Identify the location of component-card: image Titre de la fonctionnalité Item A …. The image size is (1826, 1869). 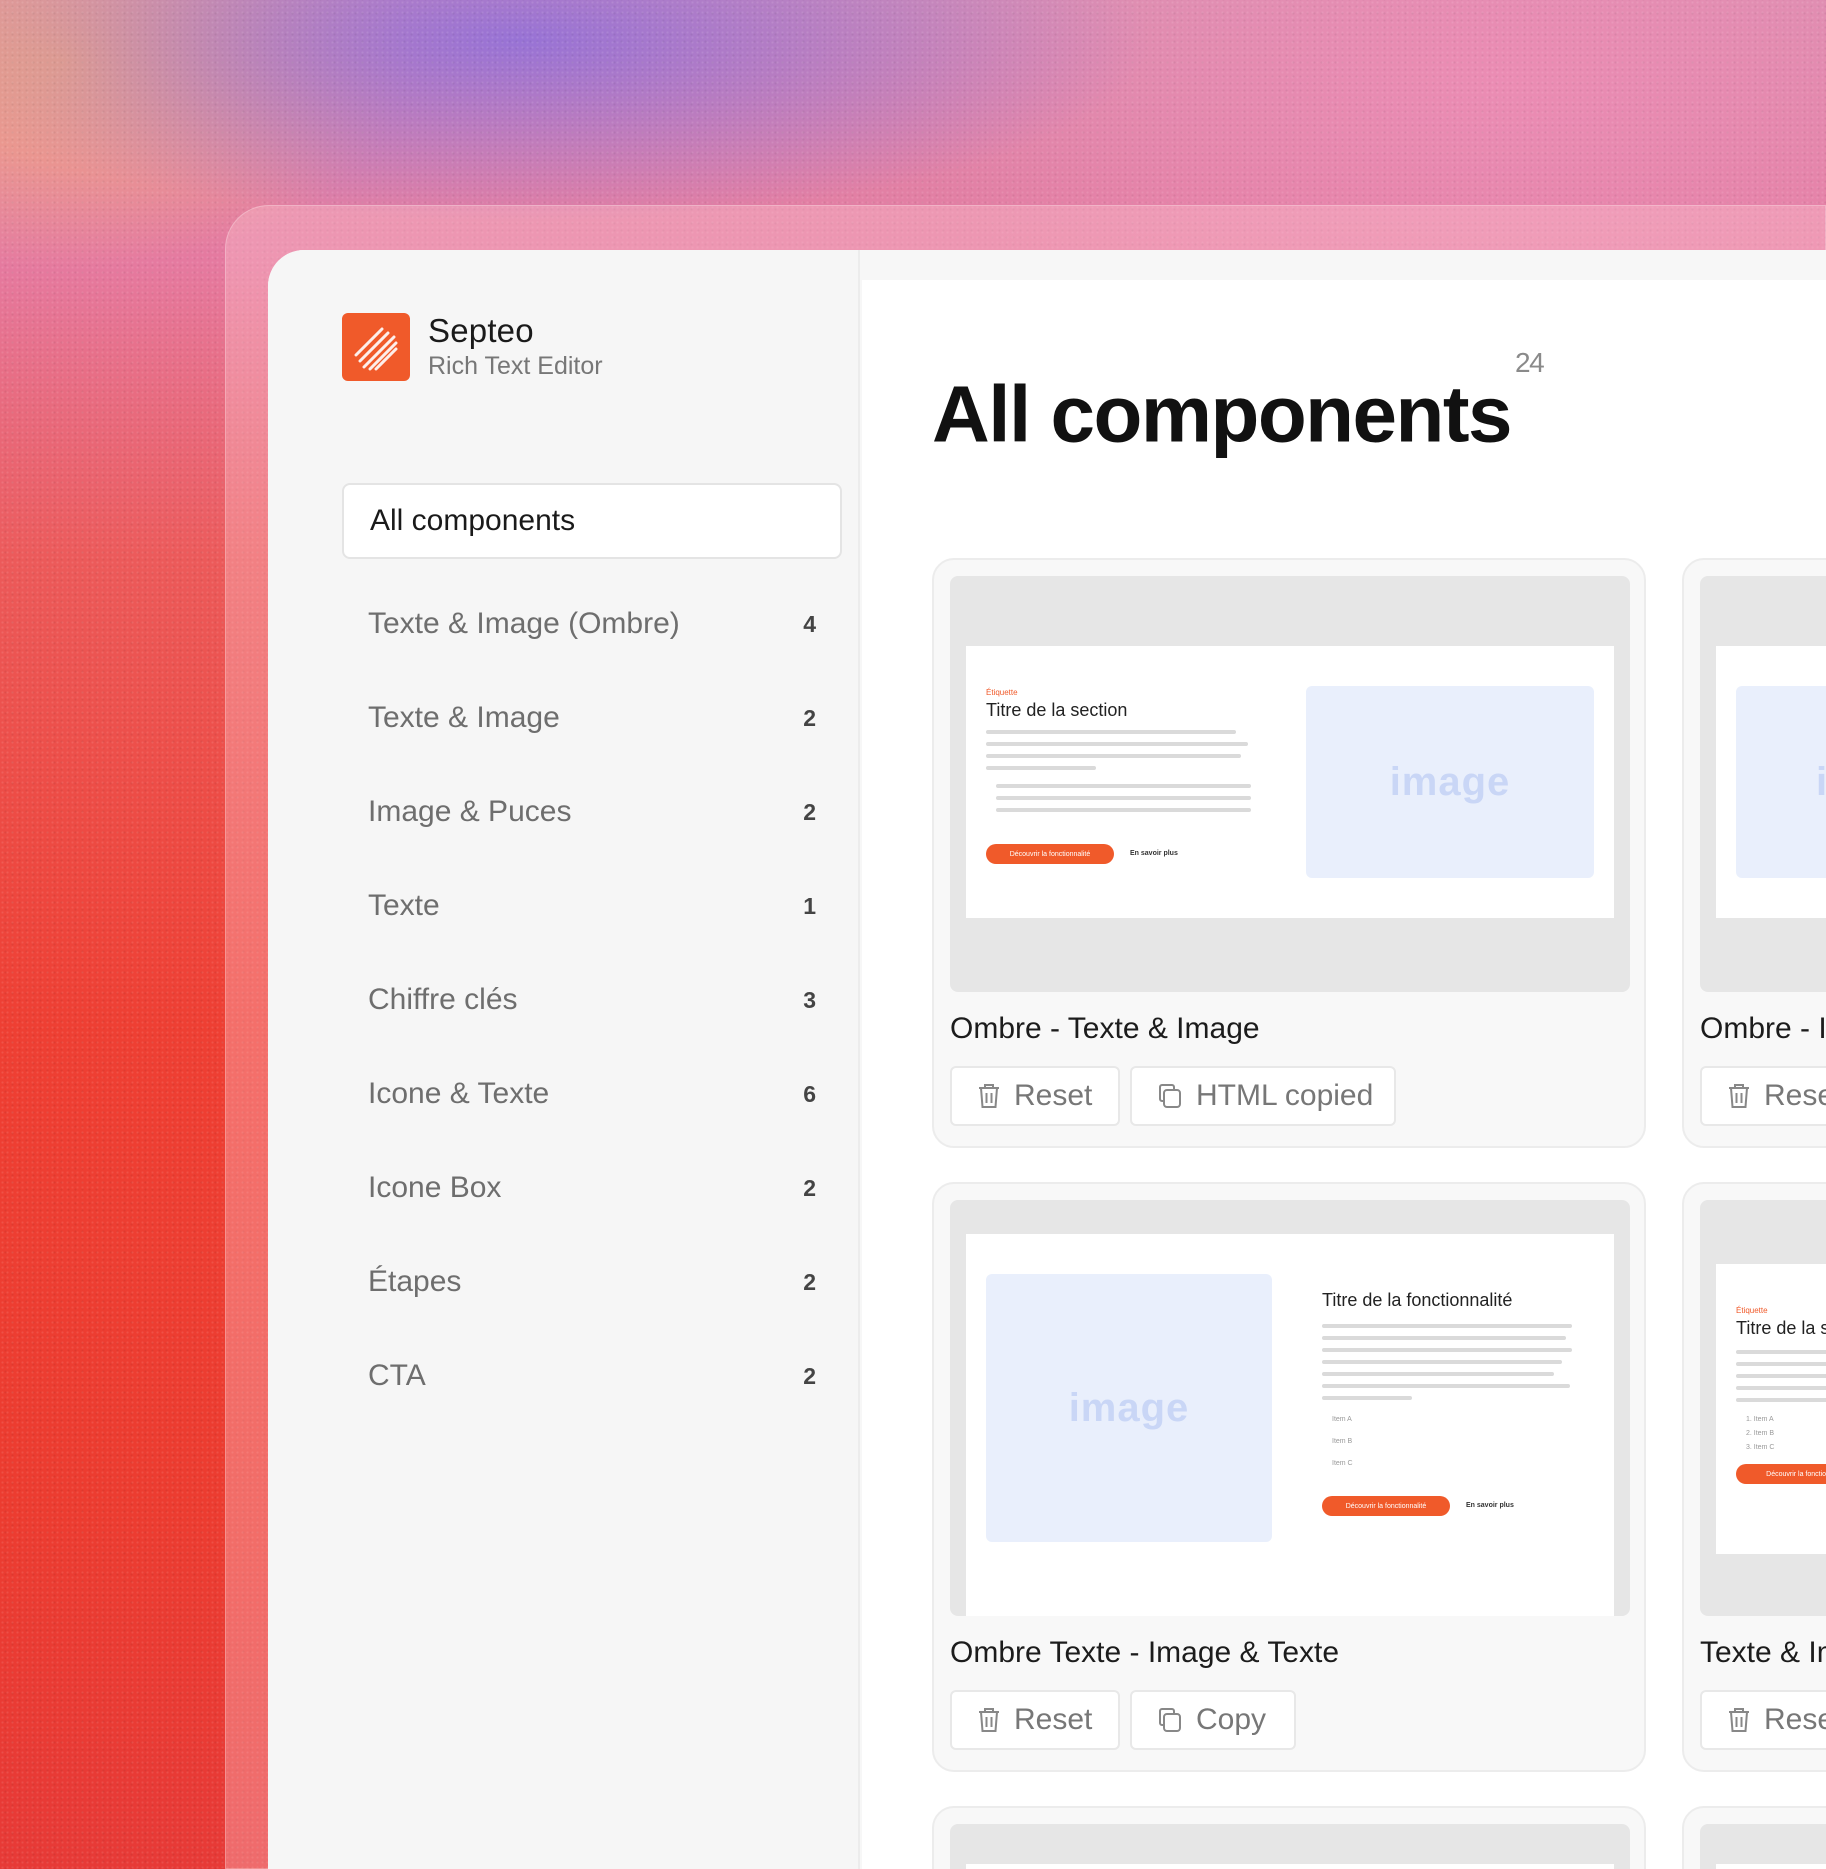
(1289, 1477).